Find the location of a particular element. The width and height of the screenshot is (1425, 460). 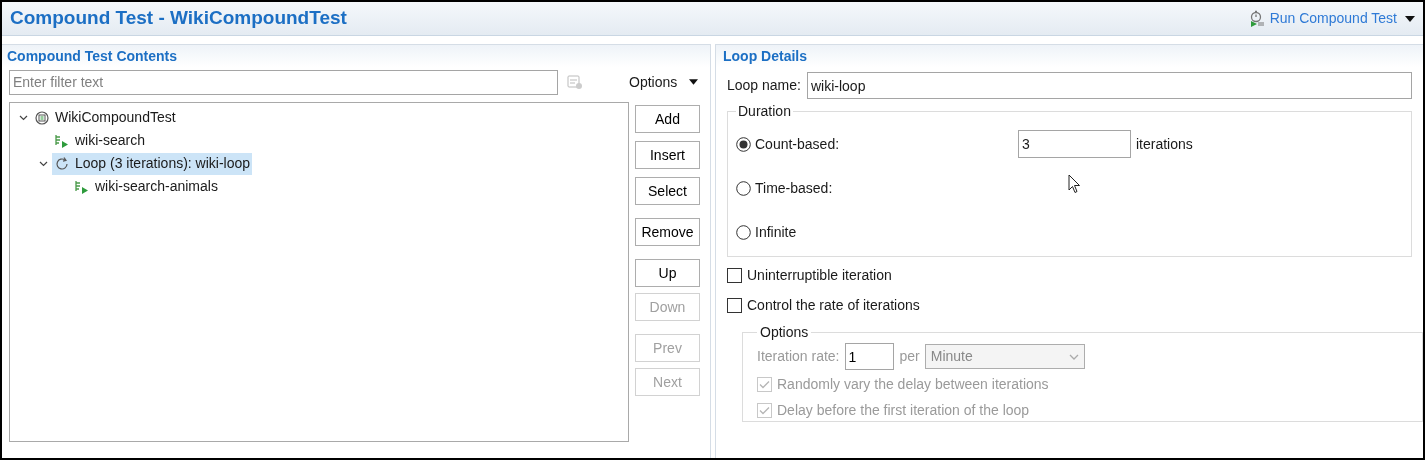

checkbox: Uninterruptible iteration is located at coordinates (809, 275).